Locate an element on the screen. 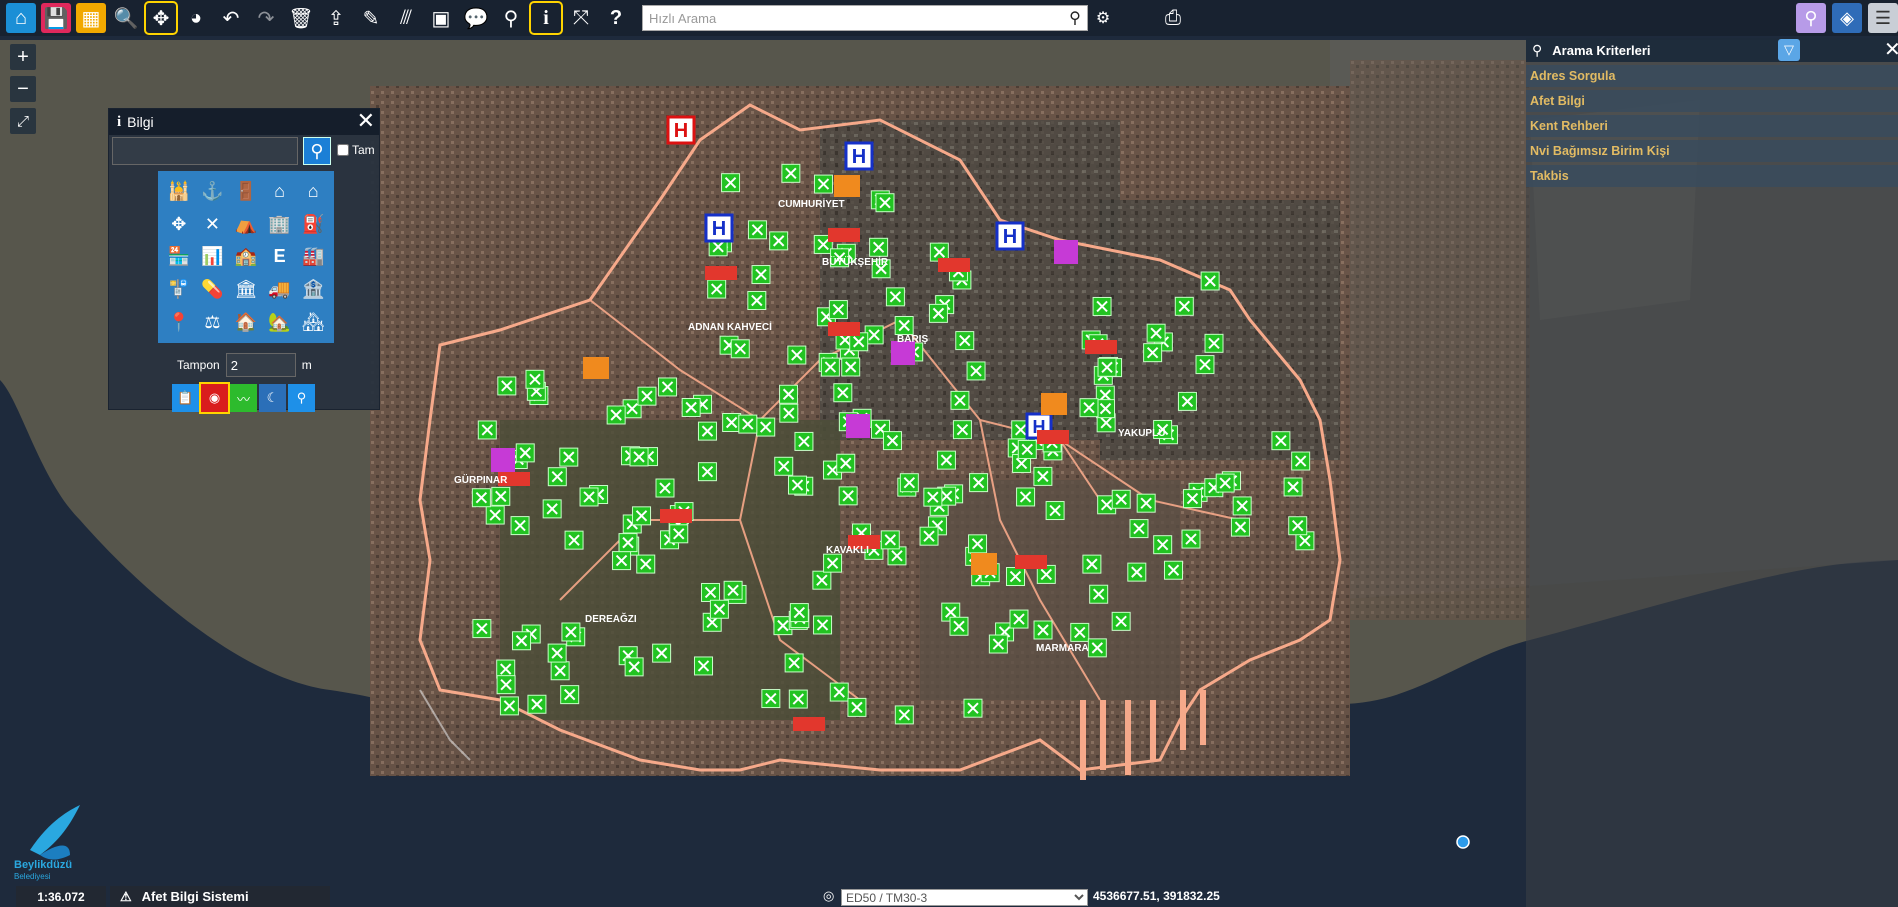 Image resolution: width=1898 pixels, height=907 pixels. info-tool-button: i is located at coordinates (546, 18).